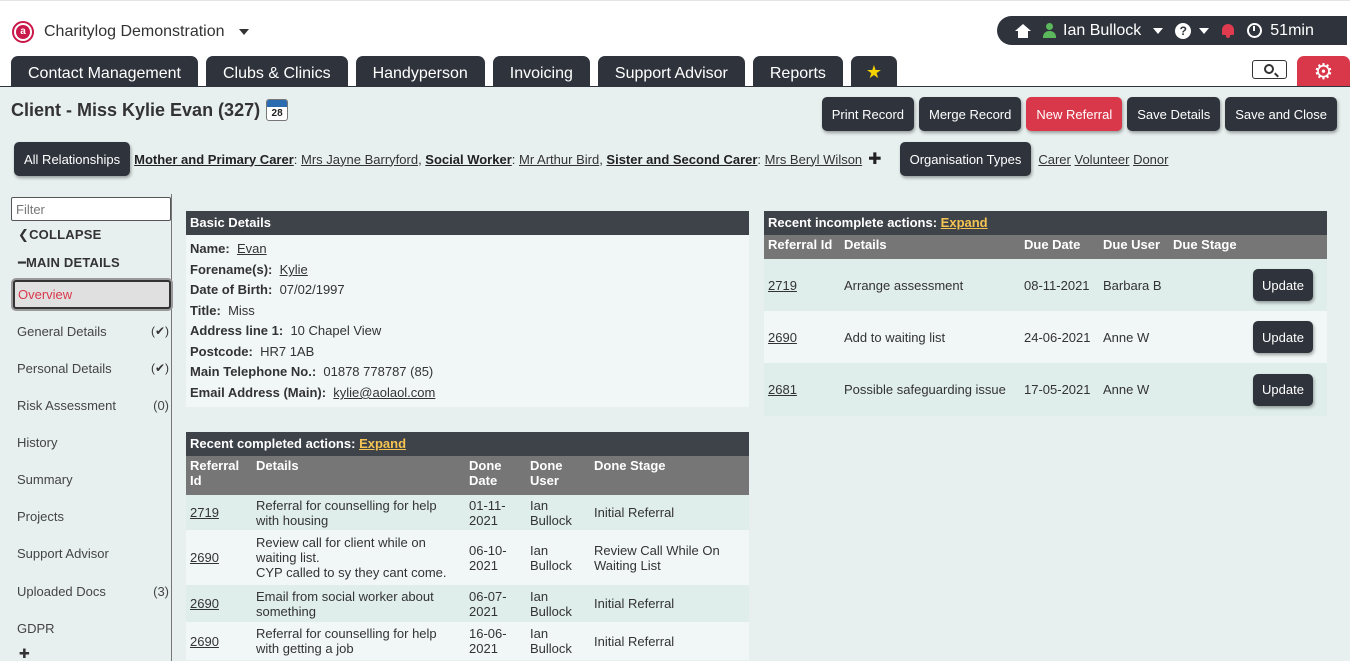 The width and height of the screenshot is (1350, 661). I want to click on user-name: Ian Bullock, so click(1102, 30).